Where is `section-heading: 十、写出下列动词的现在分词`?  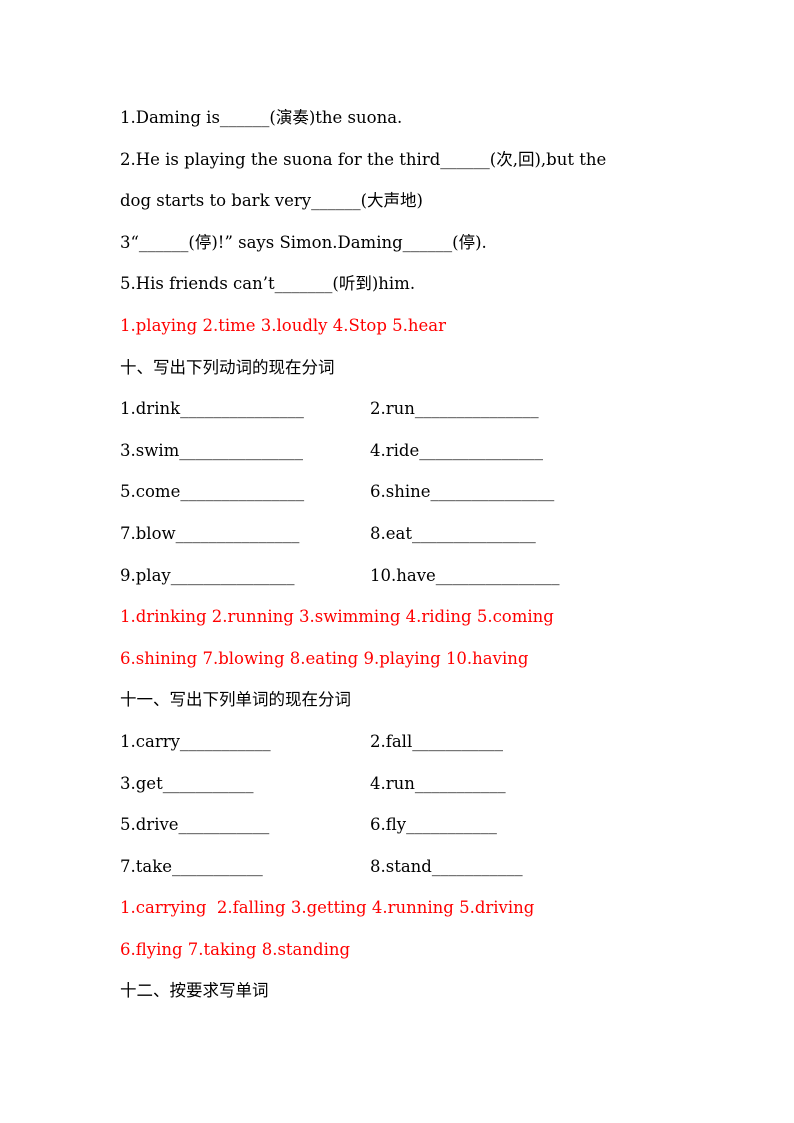 section-heading: 十、写出下列动词的现在分词 is located at coordinates (227, 367).